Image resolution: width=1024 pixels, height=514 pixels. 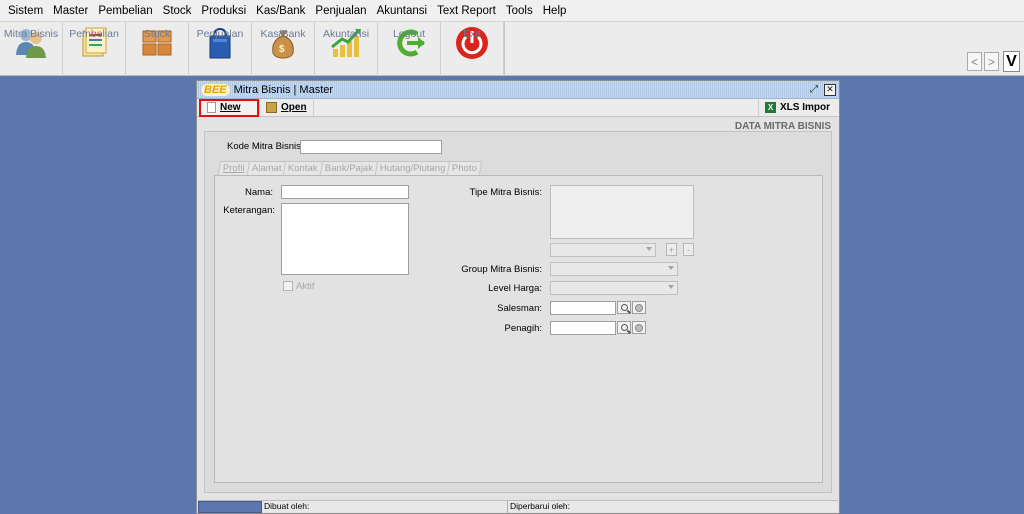 I want to click on add-tipe-button: +, so click(x=671, y=249).